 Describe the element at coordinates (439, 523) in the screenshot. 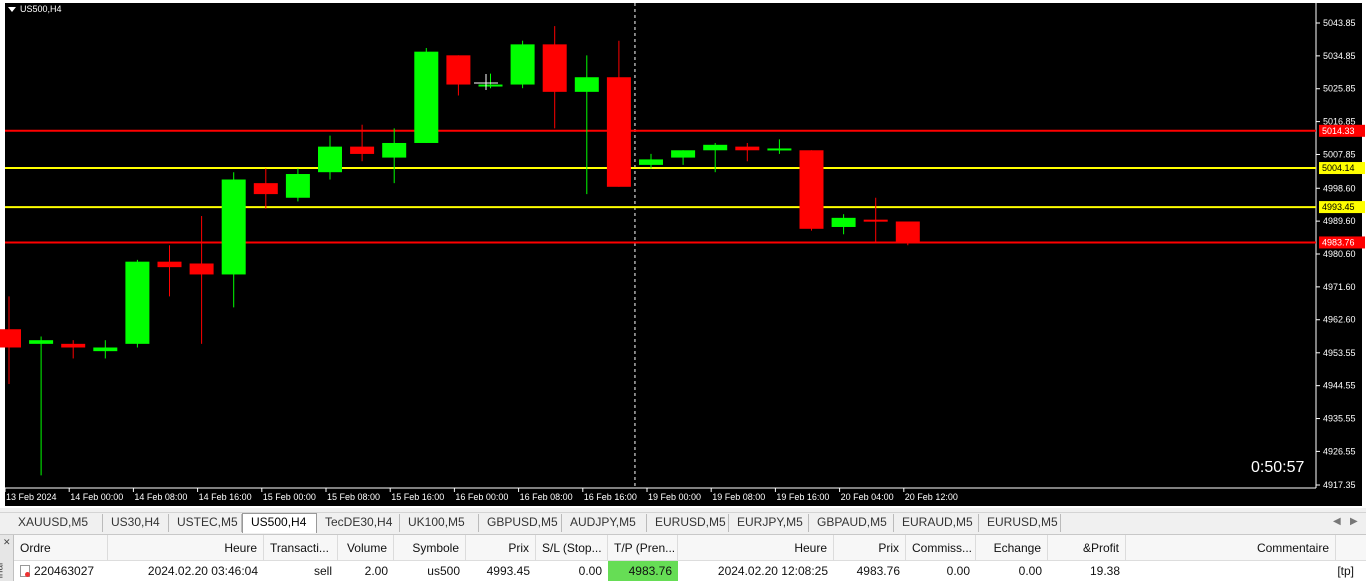

I see `chart-tab: UK100,M5` at that location.